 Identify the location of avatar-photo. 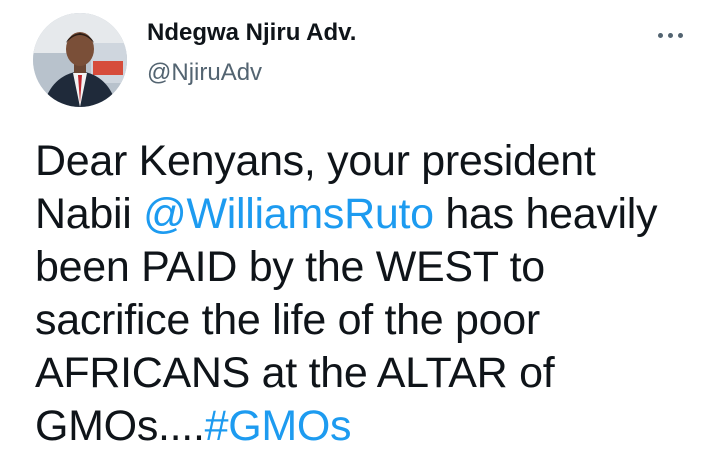
(80, 60).